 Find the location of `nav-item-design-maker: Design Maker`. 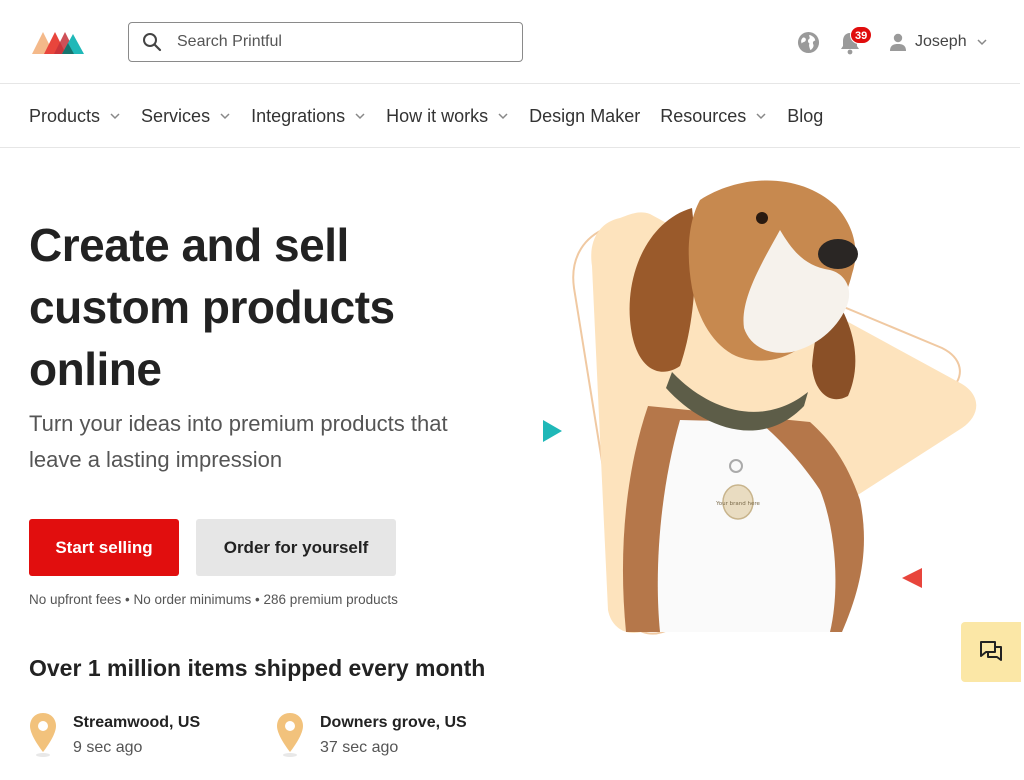

nav-item-design-maker: Design Maker is located at coordinates (584, 116).